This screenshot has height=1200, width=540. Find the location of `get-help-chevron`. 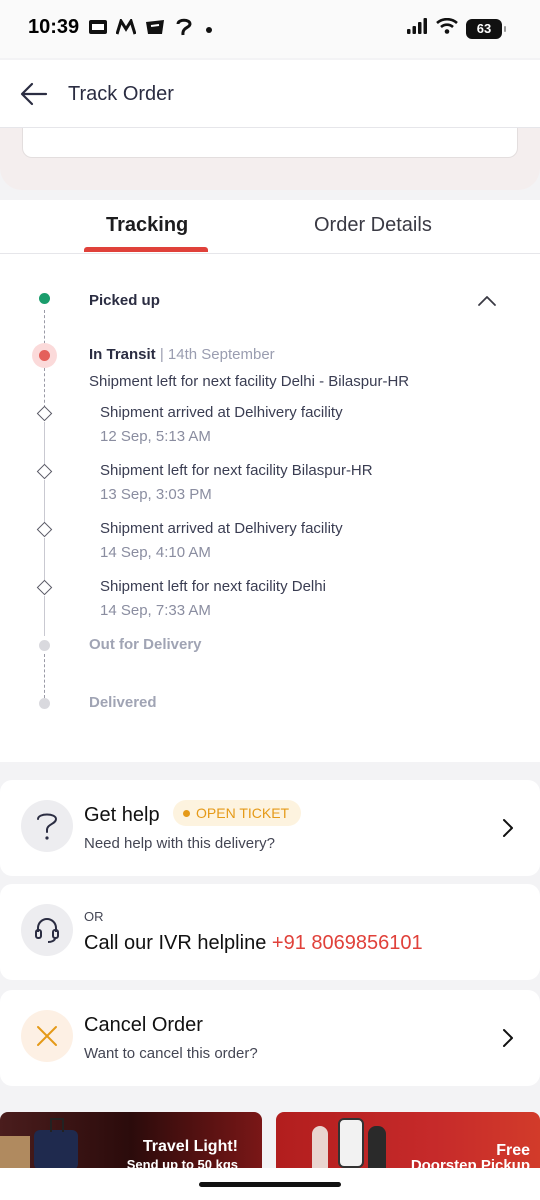

get-help-chevron is located at coordinates (508, 828).